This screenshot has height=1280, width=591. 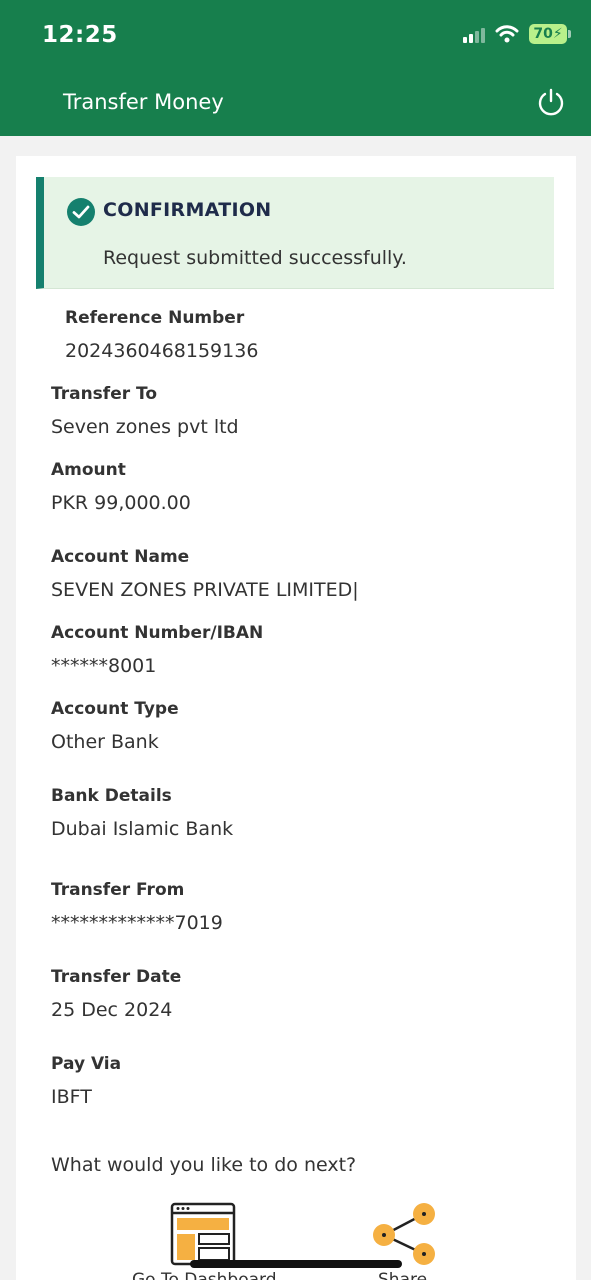 I want to click on check-circle-icon, so click(x=81, y=212).